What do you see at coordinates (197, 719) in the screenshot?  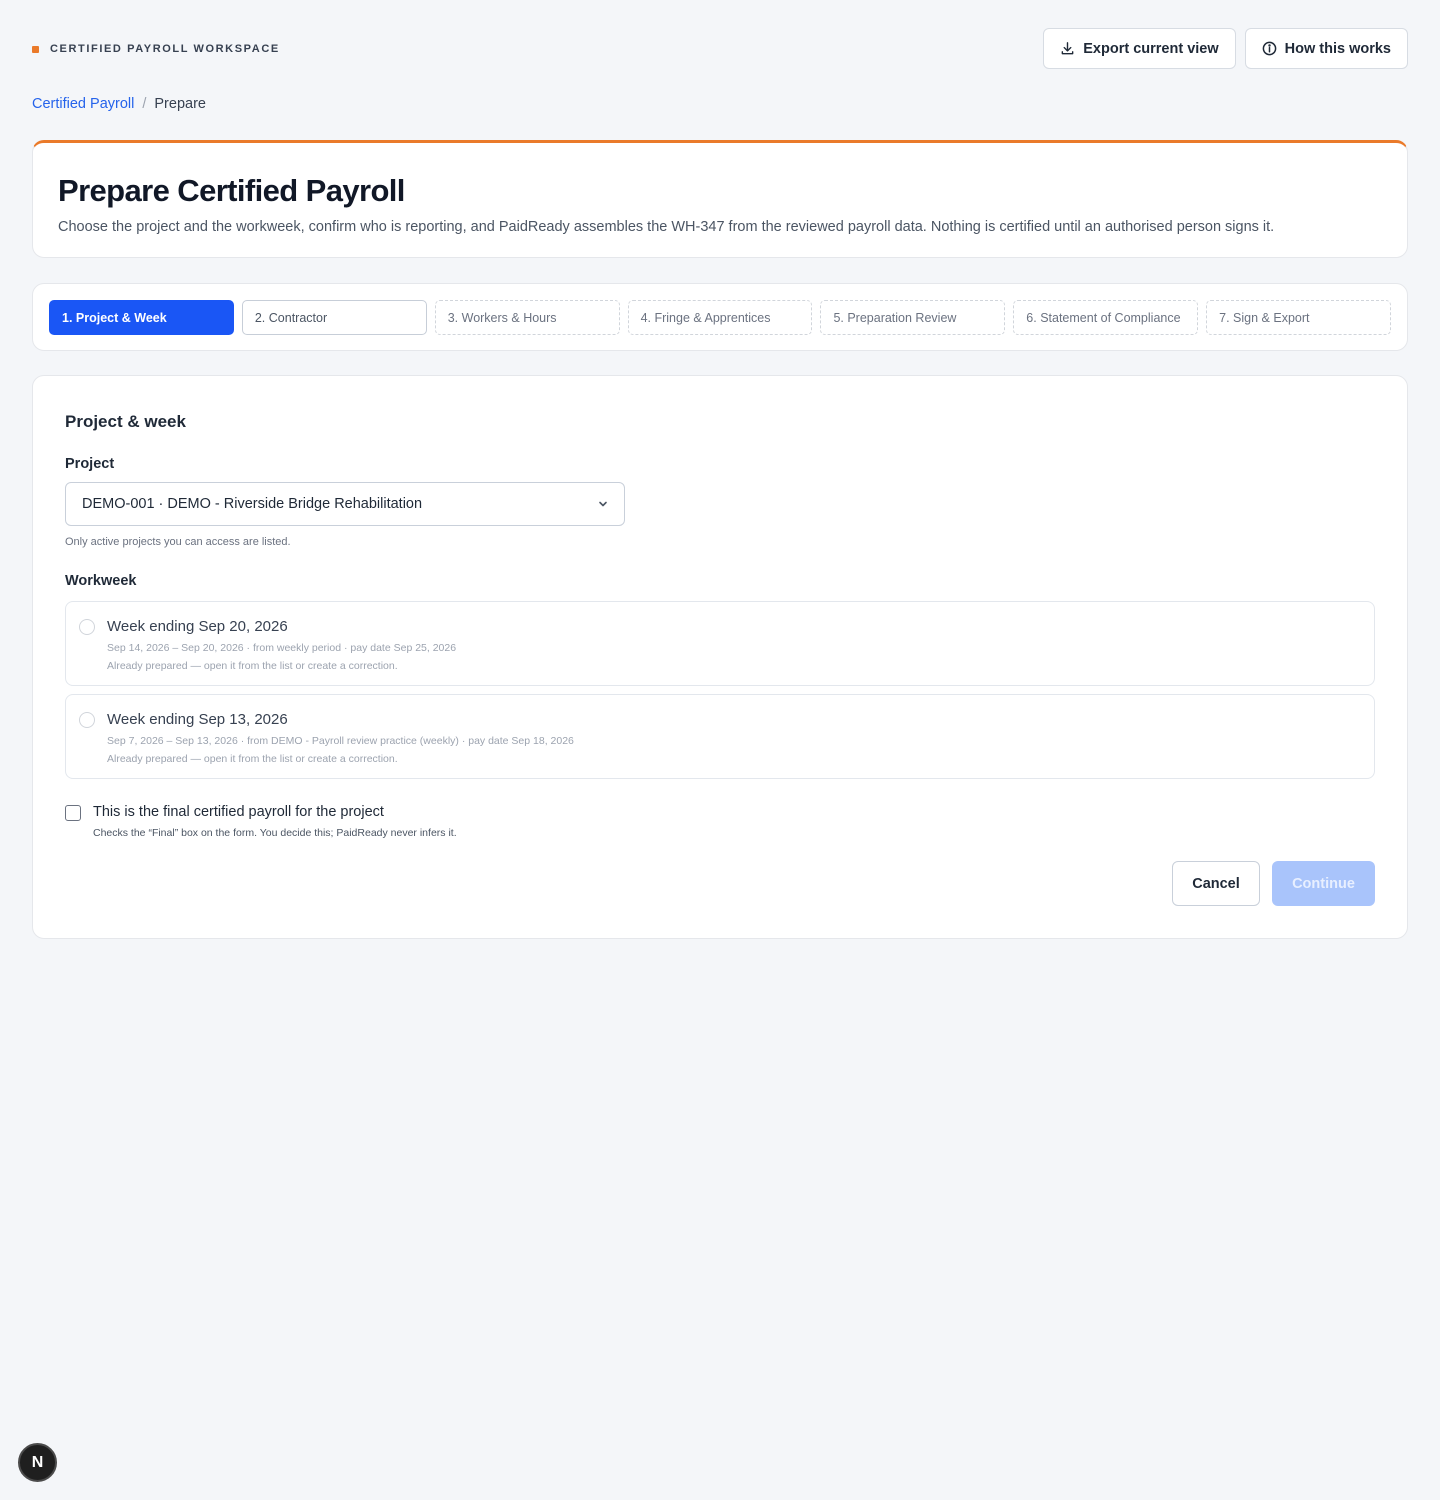 I see `workweek-title: Week ending Sep 13, 2026` at bounding box center [197, 719].